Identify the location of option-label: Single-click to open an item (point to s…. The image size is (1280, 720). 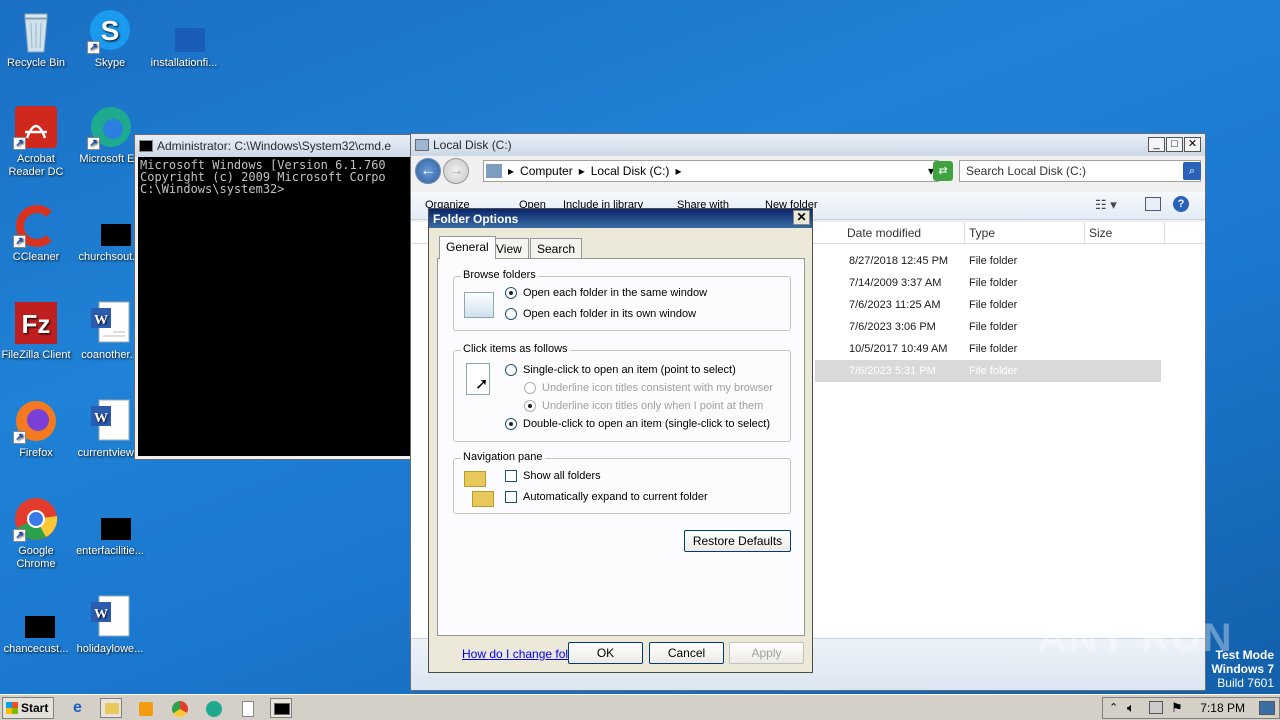
(629, 370).